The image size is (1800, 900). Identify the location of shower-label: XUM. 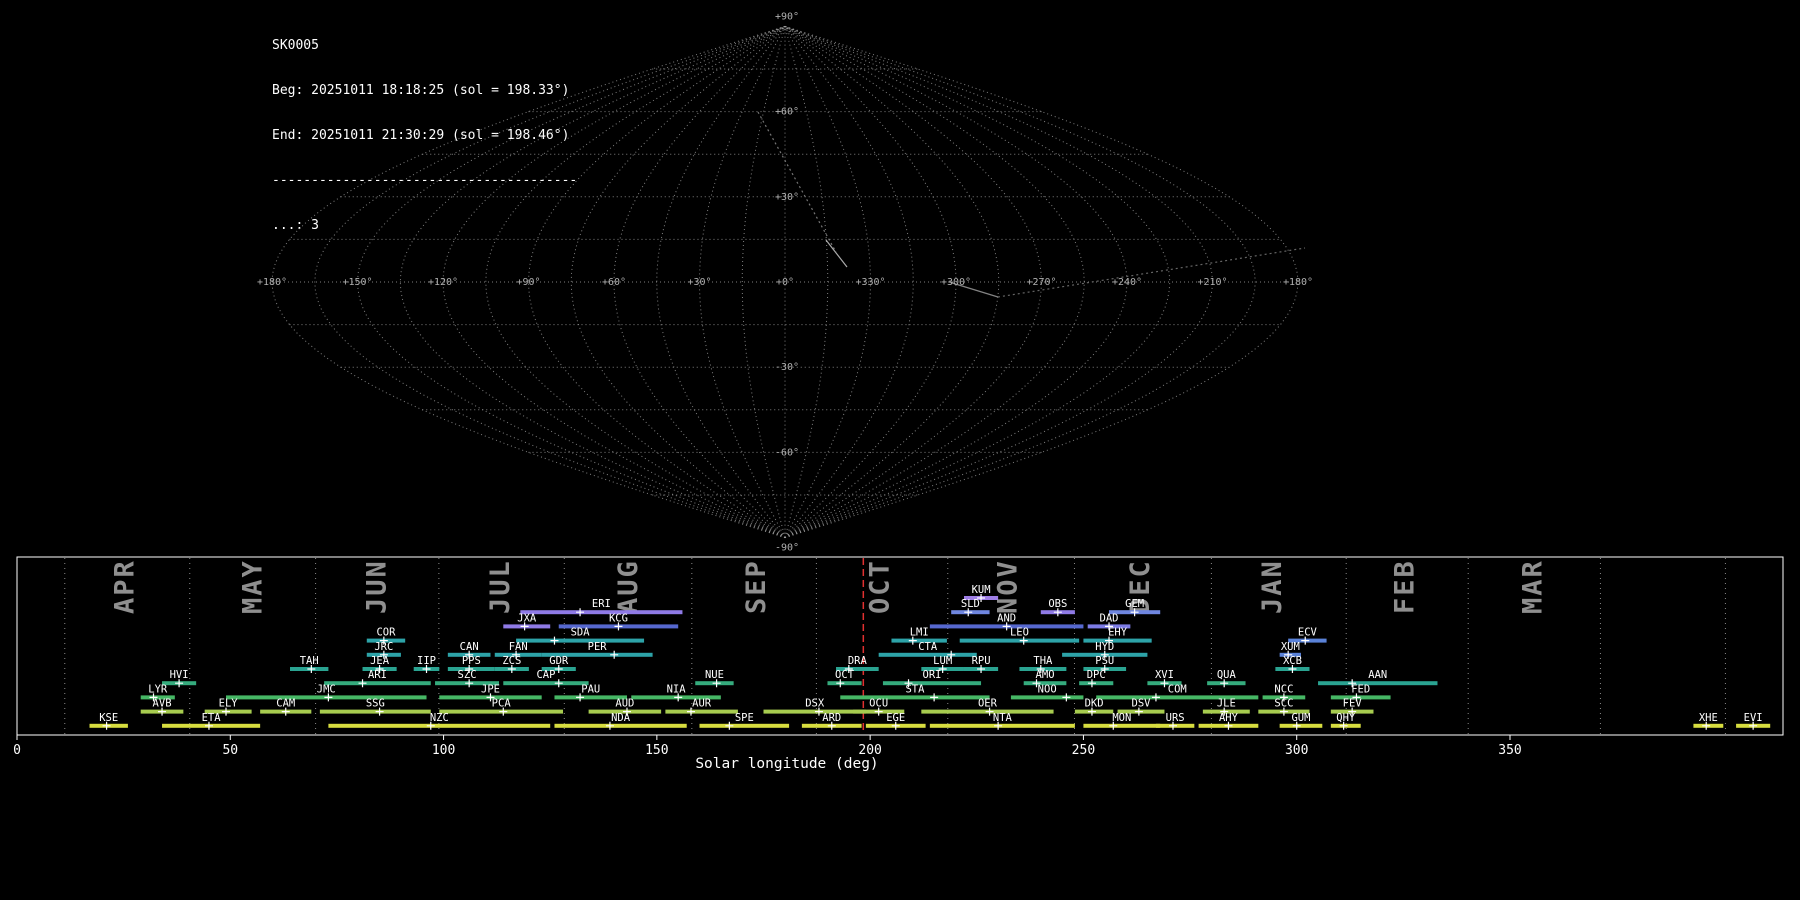
(1290, 647).